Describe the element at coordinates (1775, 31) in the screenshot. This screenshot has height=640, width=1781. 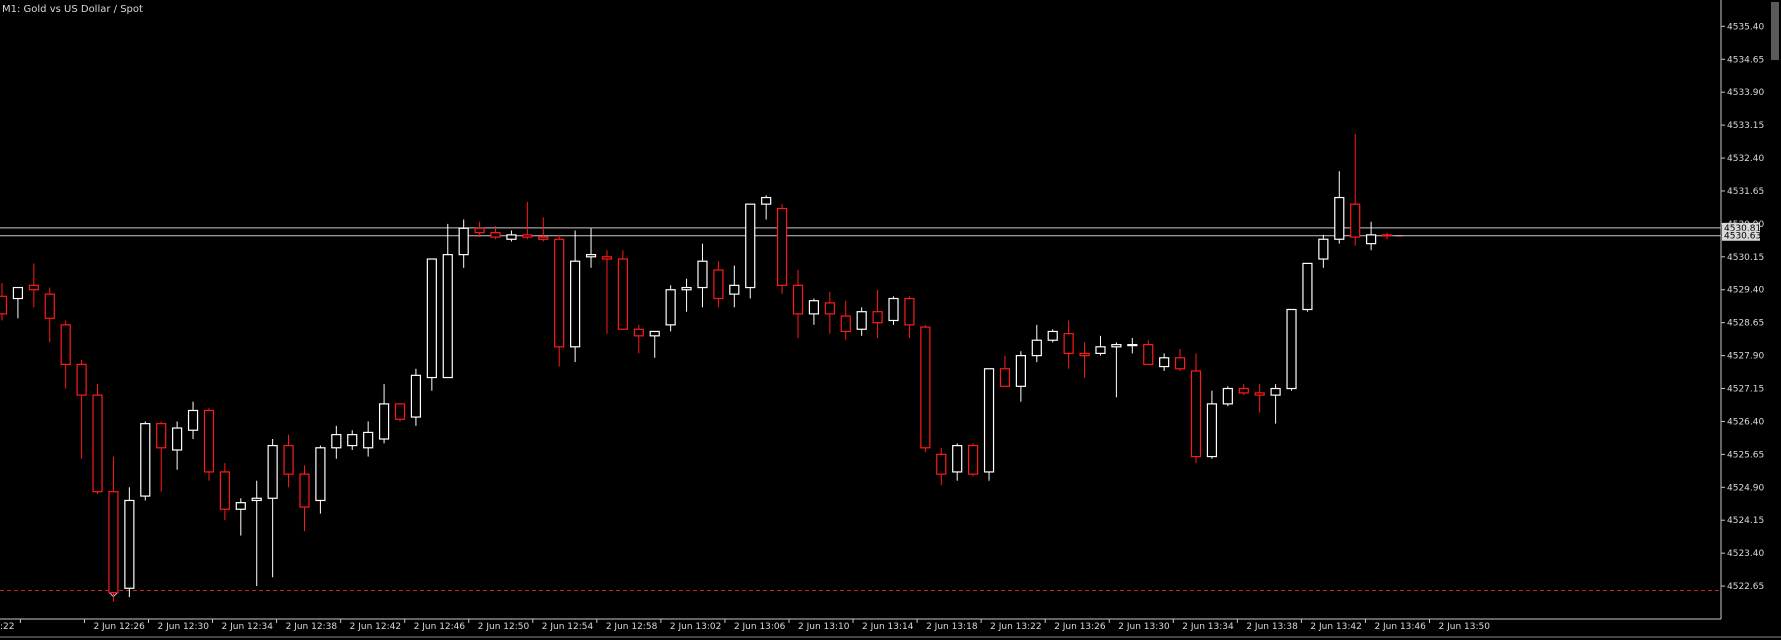
I see `scrollbar-thumb` at that location.